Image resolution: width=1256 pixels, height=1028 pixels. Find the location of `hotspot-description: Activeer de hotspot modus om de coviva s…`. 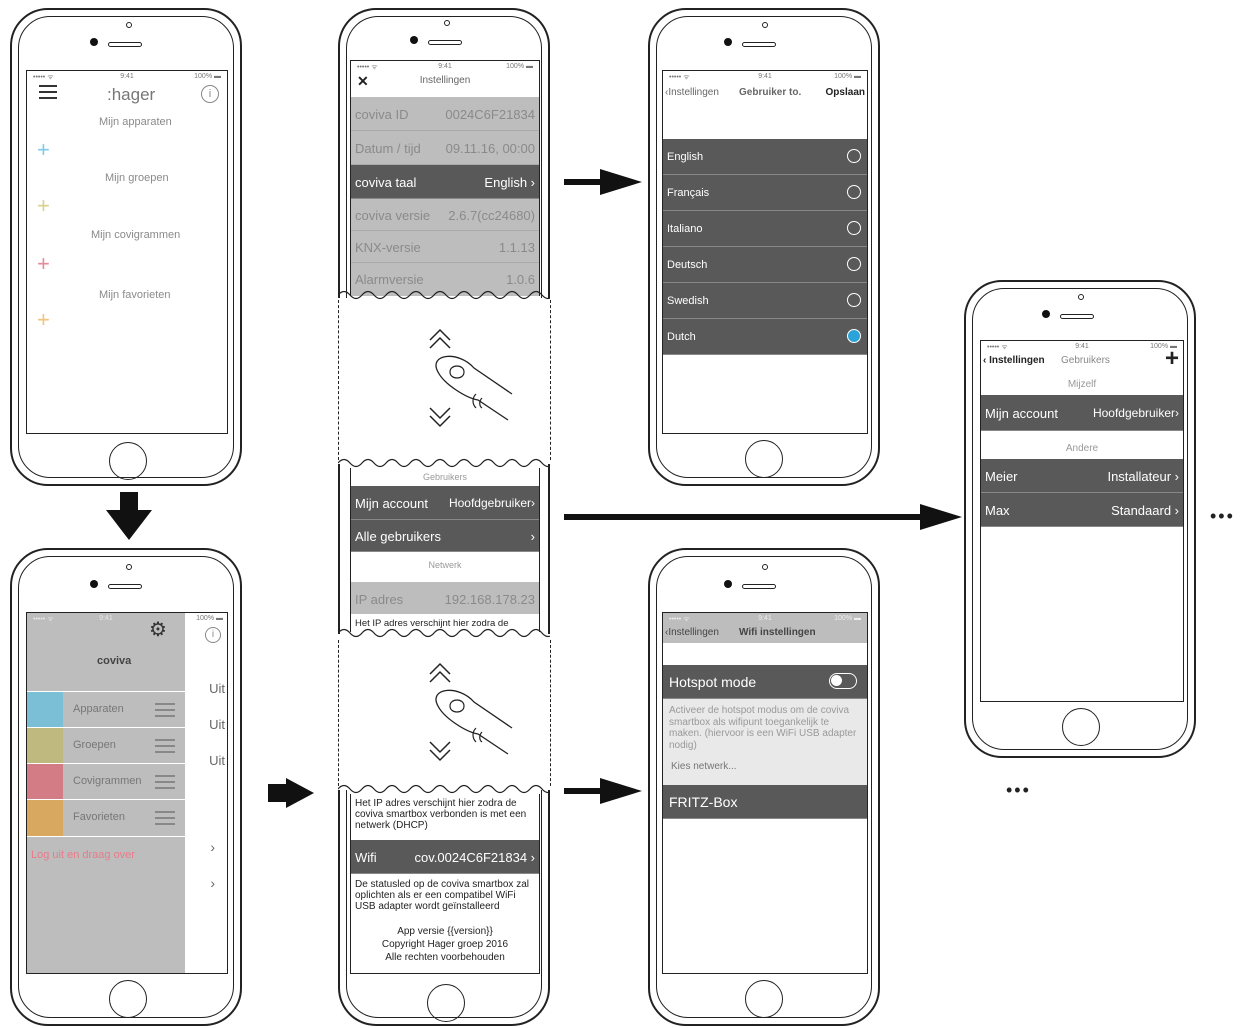

hotspot-description: Activeer de hotspot modus om de coviva s… is located at coordinates (763, 728).